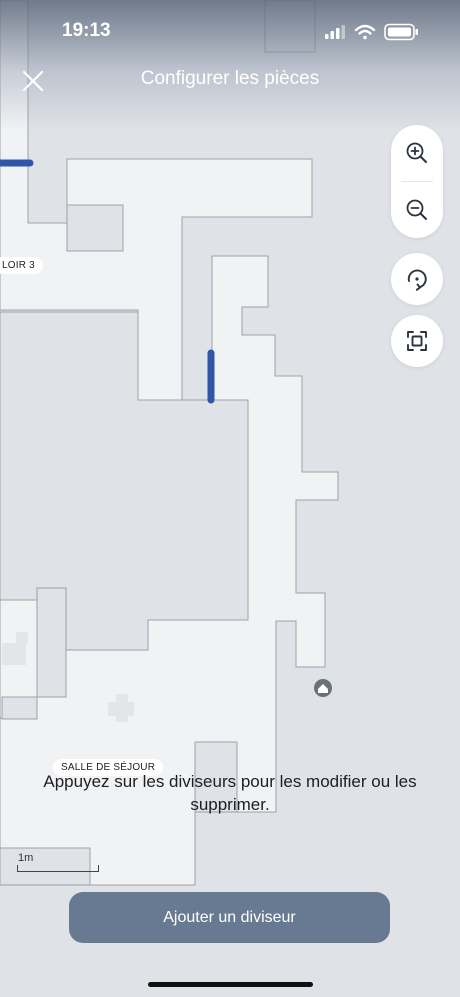 The image size is (460, 997). Describe the element at coordinates (323, 688) in the screenshot. I see `home-icon` at that location.